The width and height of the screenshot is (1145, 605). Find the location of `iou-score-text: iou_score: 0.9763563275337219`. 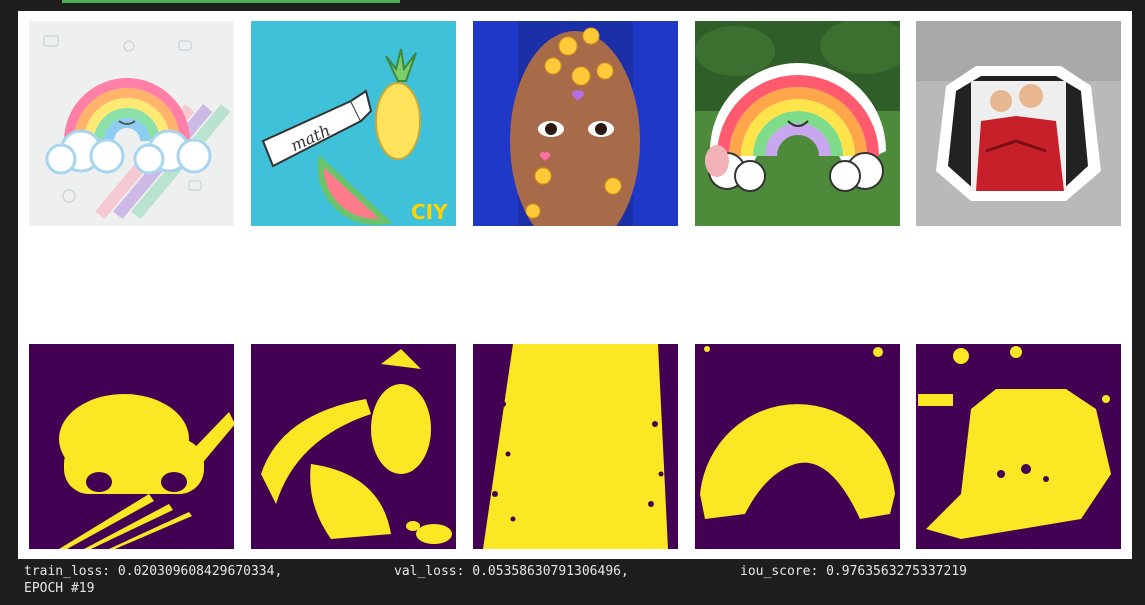

iou-score-text: iou_score: 0.9763563275337219 is located at coordinates (853, 571).